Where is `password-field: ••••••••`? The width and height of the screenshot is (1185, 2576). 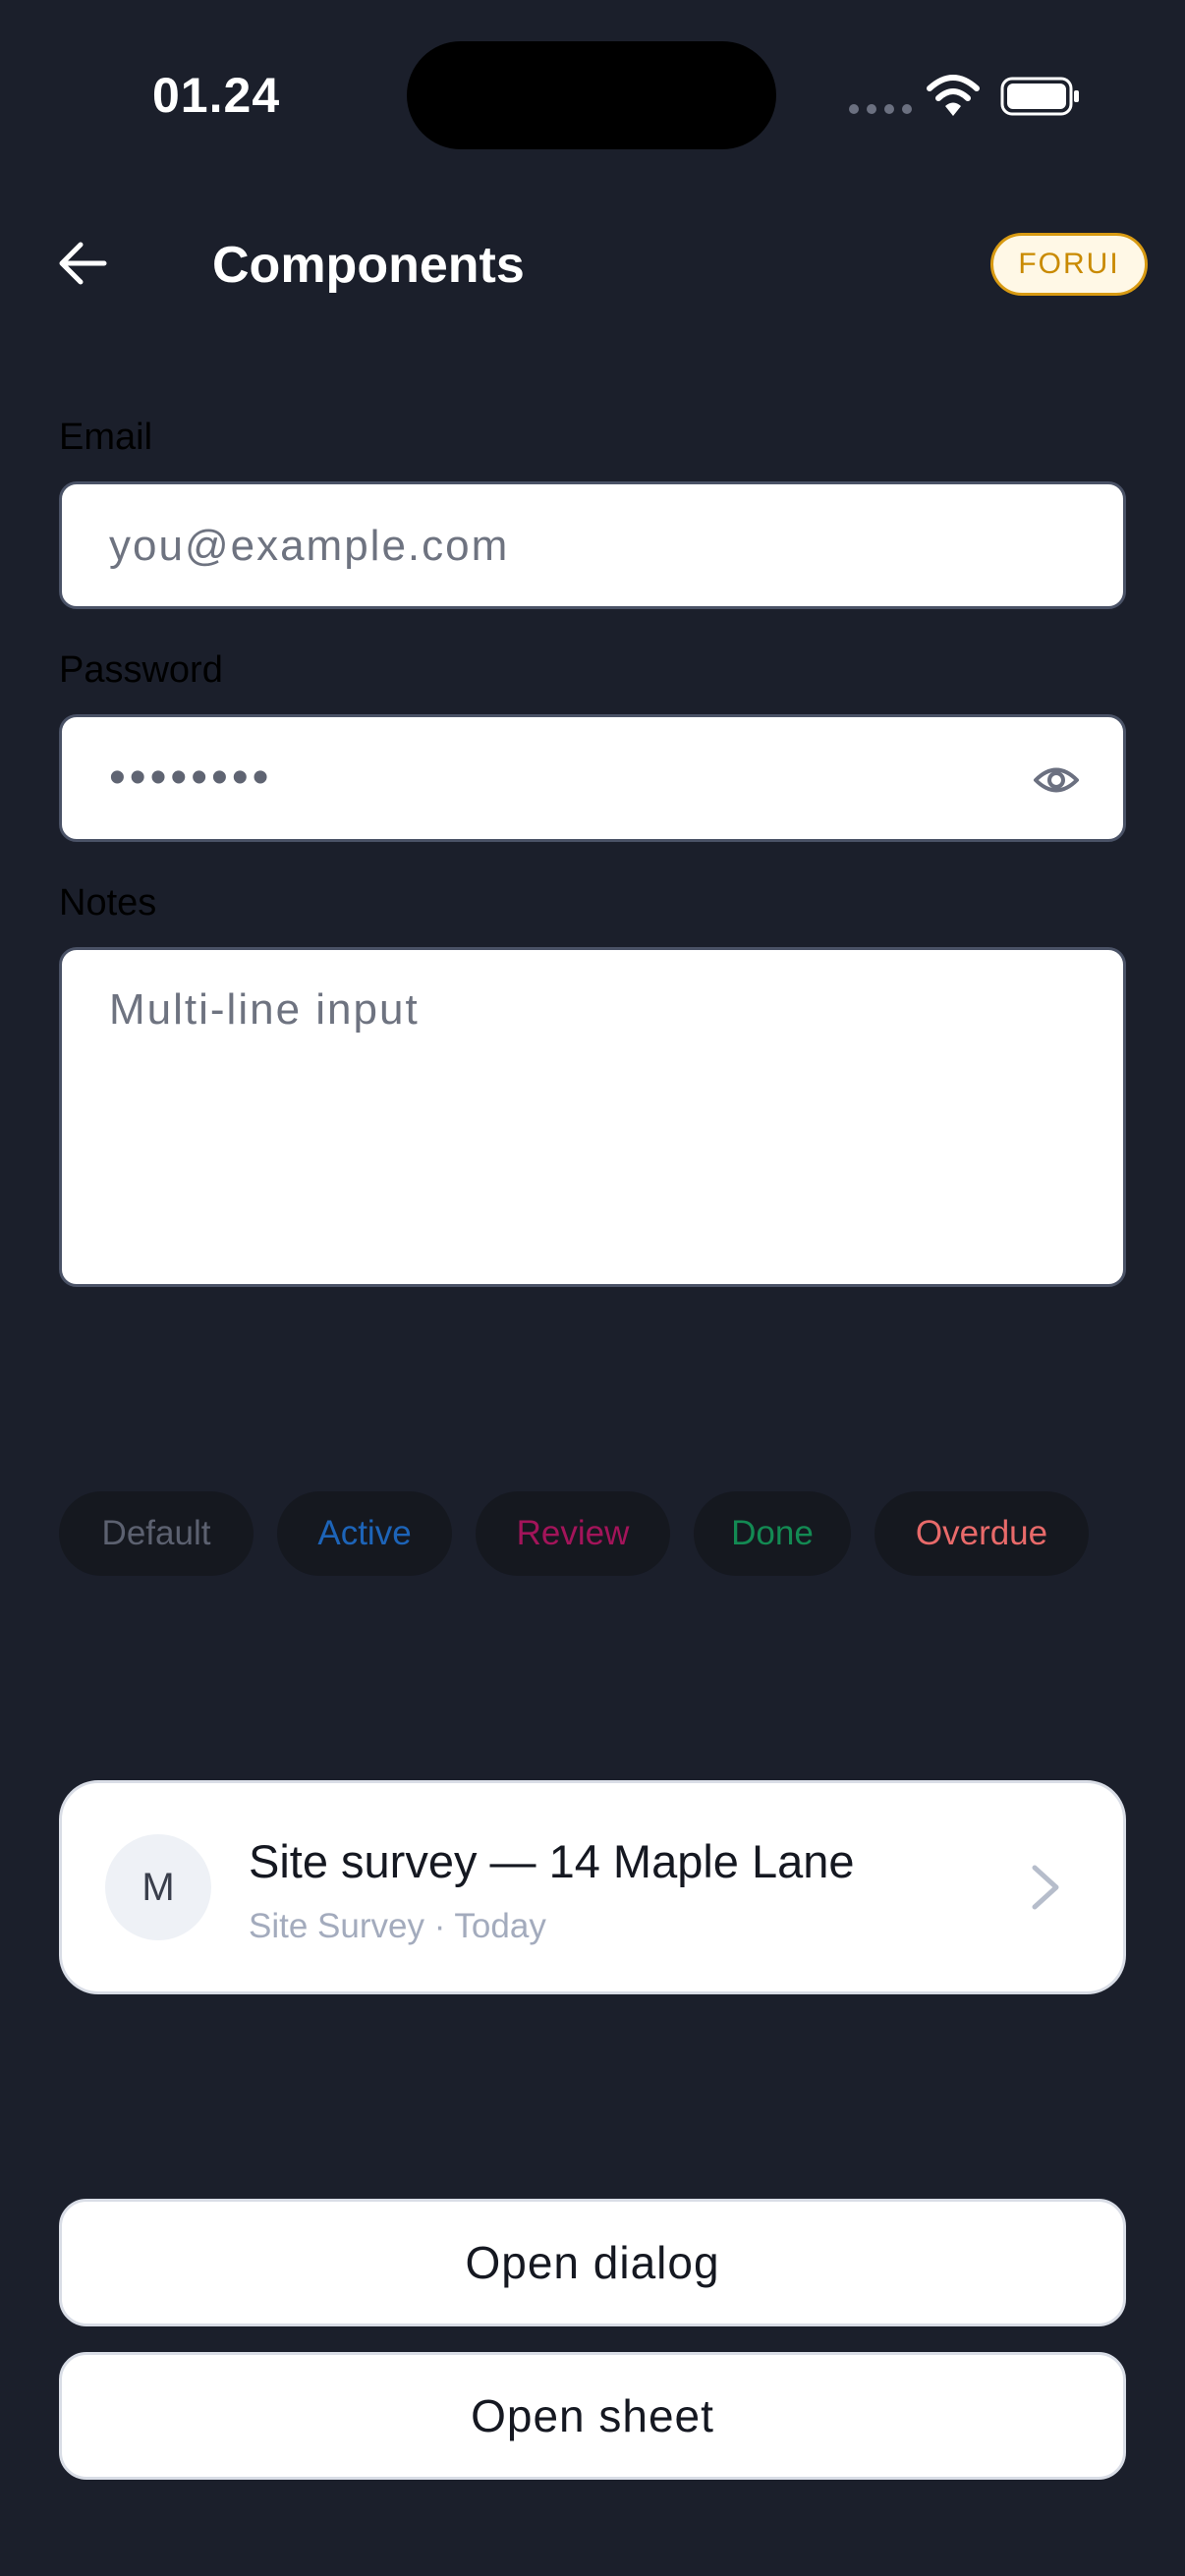 password-field: •••••••• is located at coordinates (592, 778).